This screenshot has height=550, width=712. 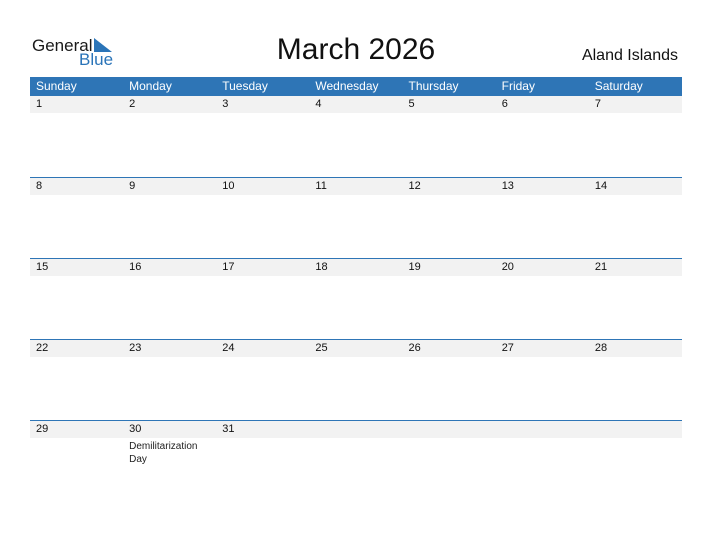 I want to click on day-cell: 16, so click(x=169, y=299).